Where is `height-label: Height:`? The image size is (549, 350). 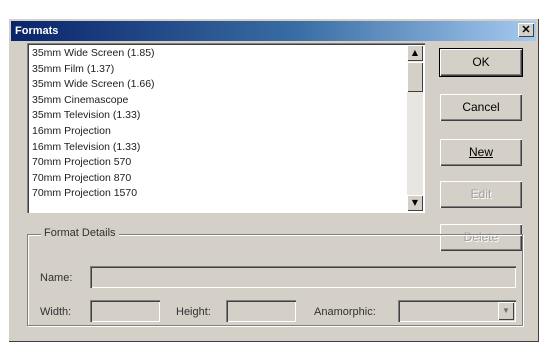
height-label: Height: is located at coordinates (193, 312).